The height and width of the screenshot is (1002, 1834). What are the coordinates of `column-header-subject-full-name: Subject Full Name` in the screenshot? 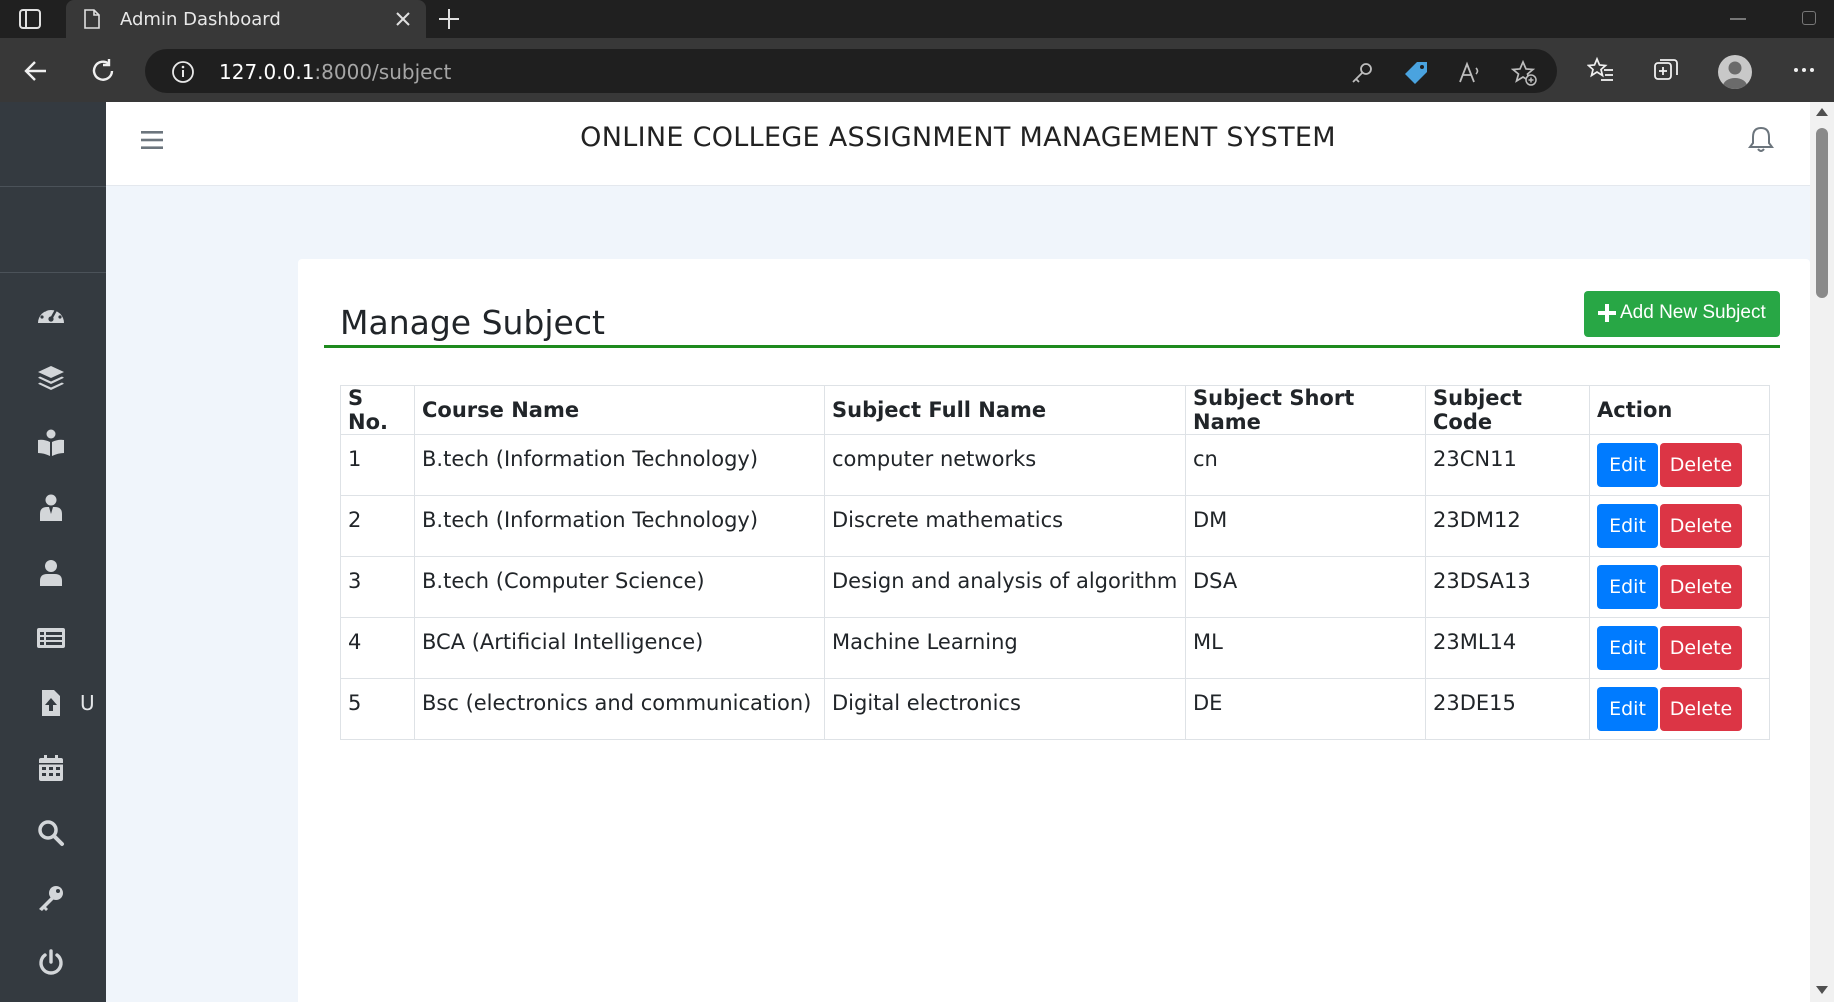 It's located at (1005, 410).